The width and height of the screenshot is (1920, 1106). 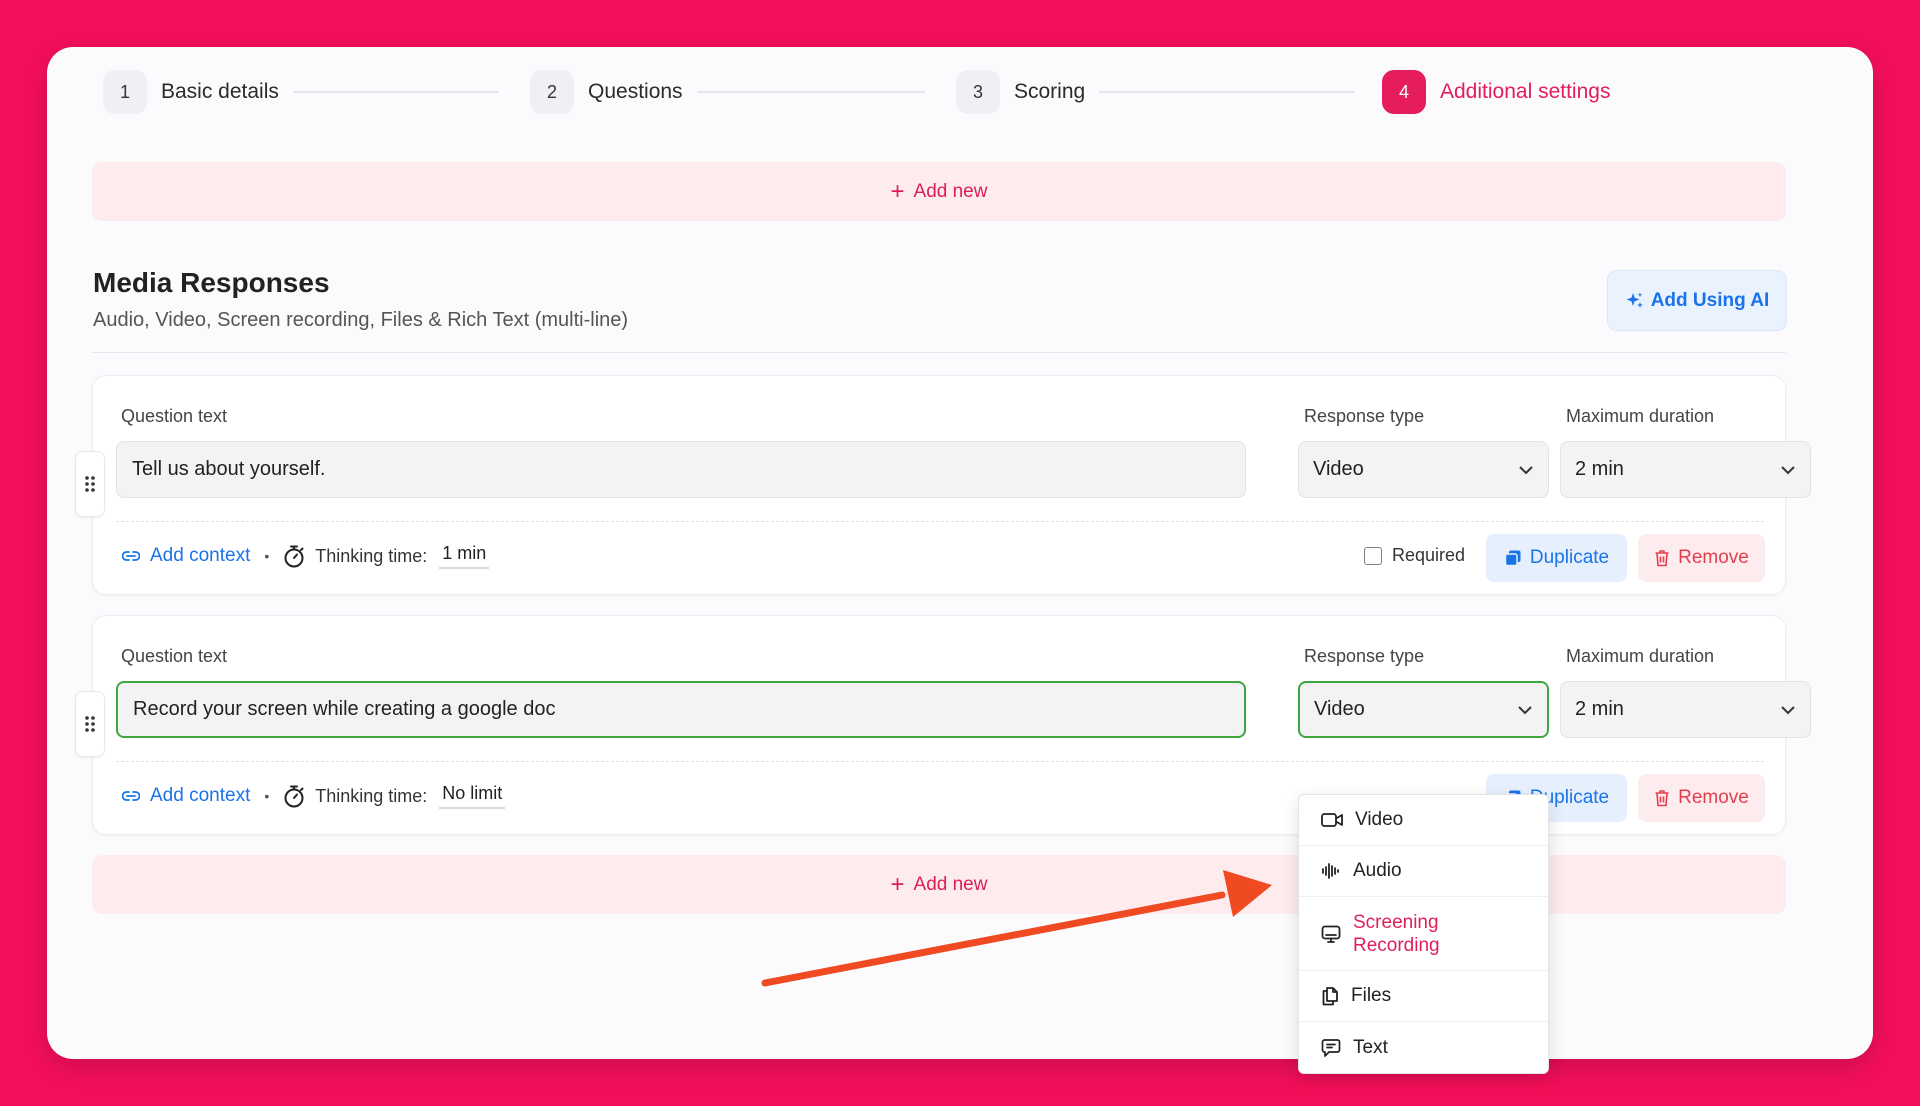 I want to click on section-title: Media Responses, so click(x=211, y=282).